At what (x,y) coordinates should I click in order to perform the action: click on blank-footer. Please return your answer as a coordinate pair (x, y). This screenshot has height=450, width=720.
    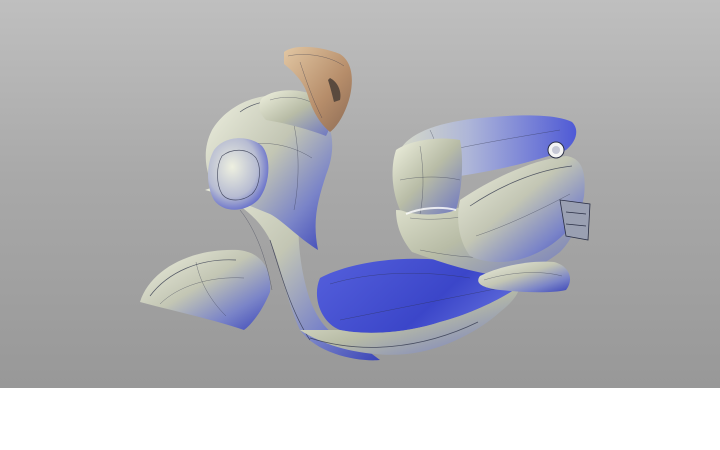
    Looking at the image, I should click on (360, 419).